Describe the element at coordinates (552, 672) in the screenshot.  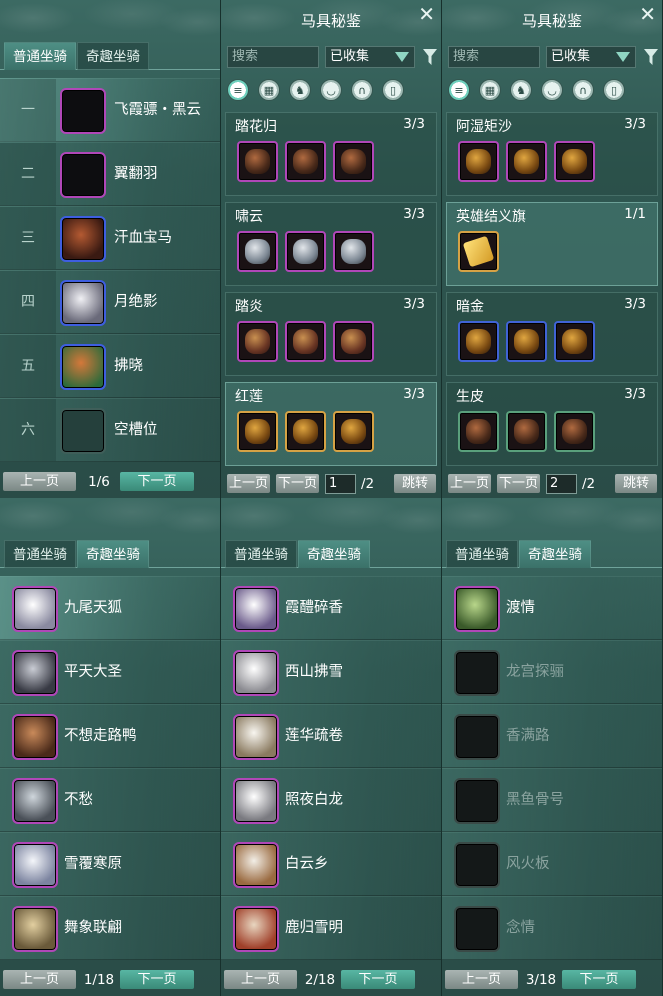
I see `mount-row: 龙宫探骊` at that location.